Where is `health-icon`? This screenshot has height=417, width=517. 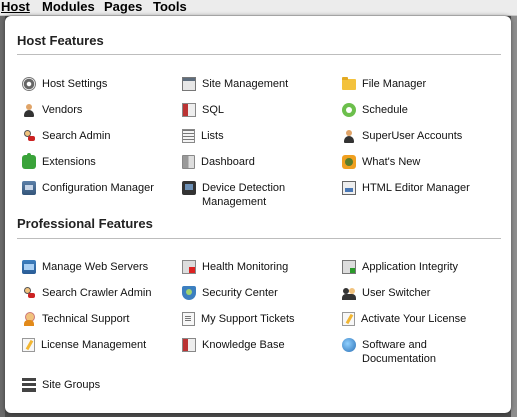 health-icon is located at coordinates (189, 267).